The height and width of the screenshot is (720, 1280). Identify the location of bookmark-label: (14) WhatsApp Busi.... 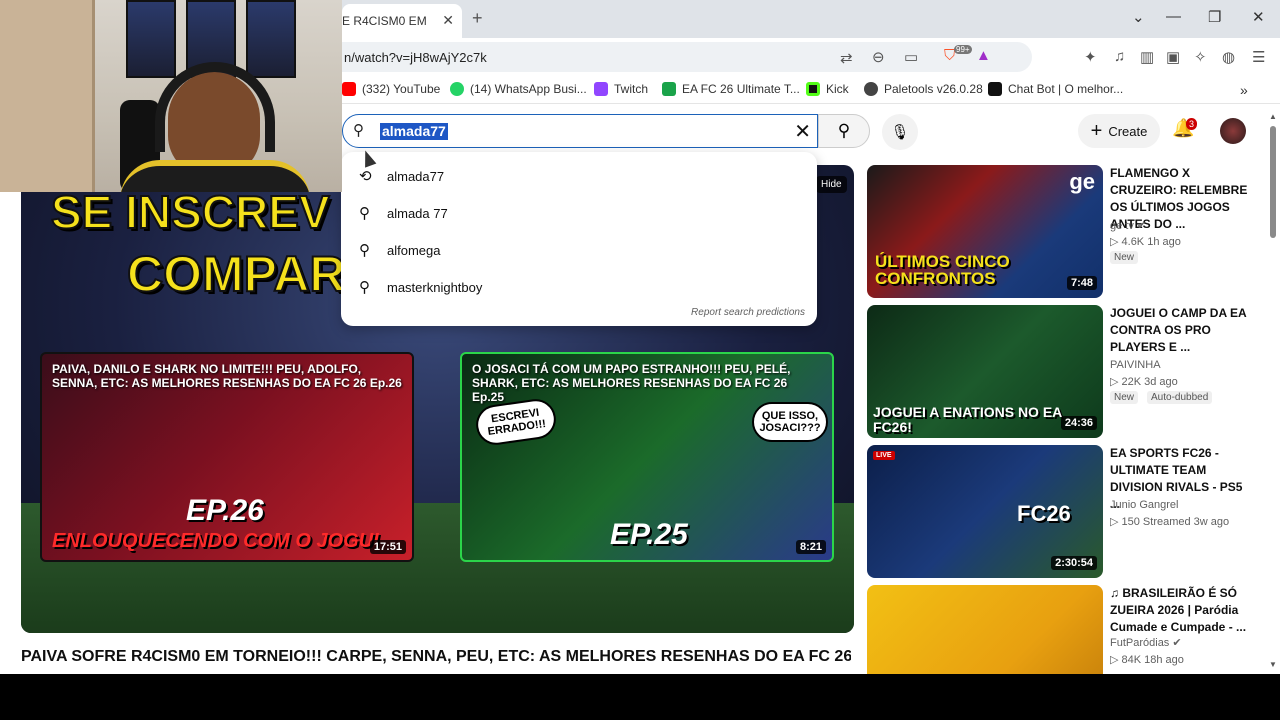
(528, 89).